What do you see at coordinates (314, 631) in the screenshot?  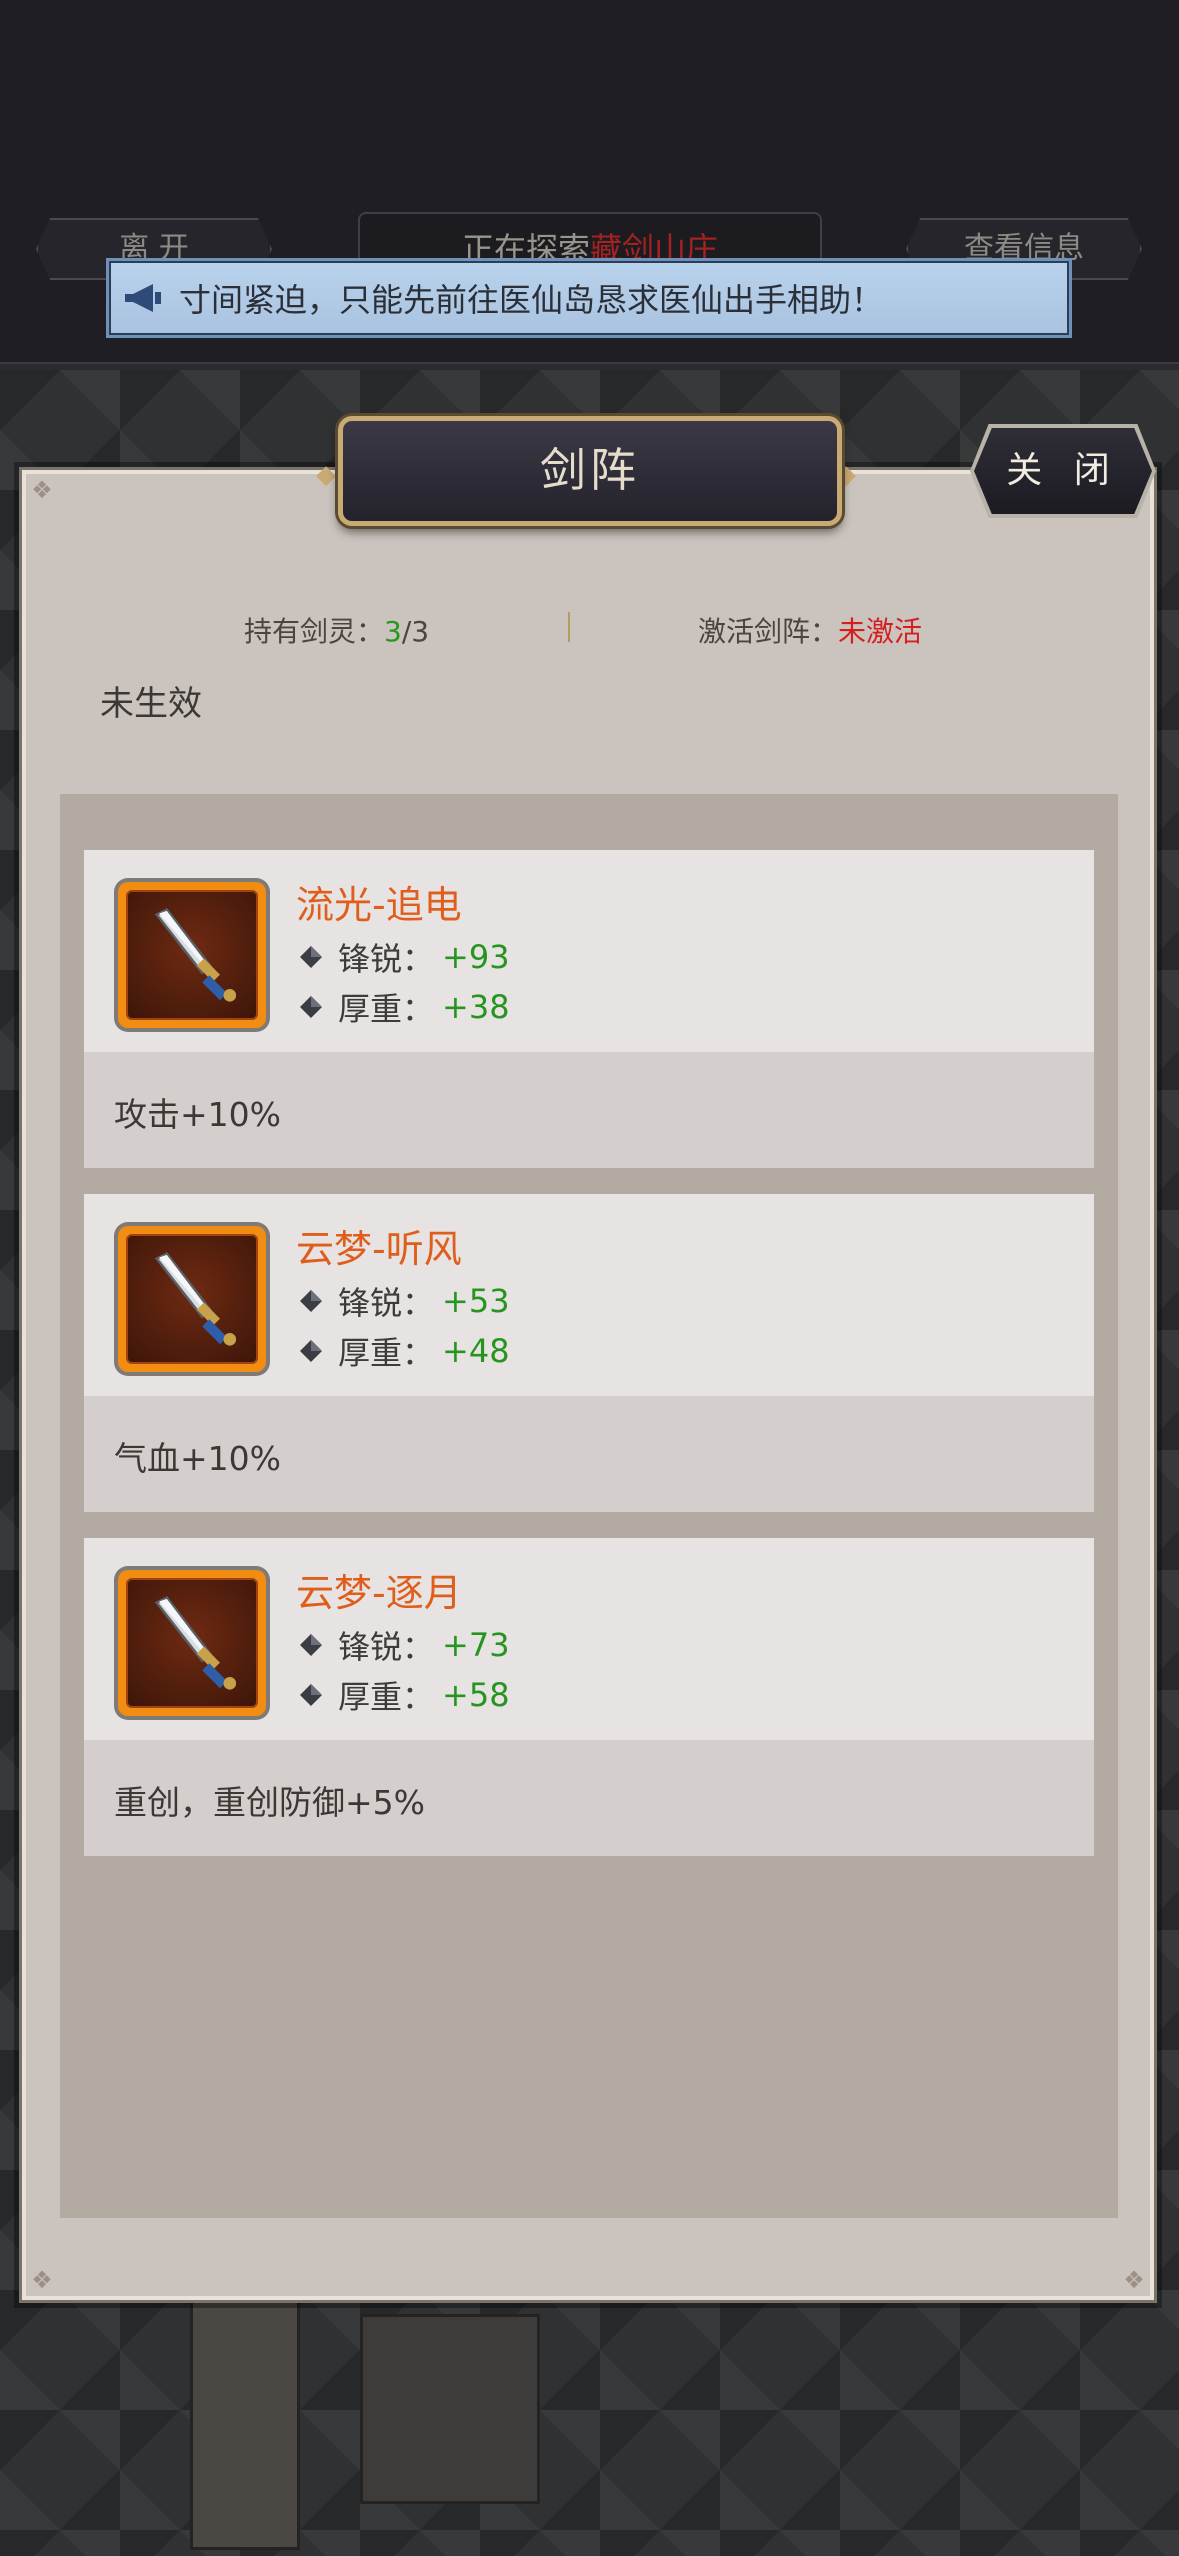 I see `held-label: 持有剑灵：` at bounding box center [314, 631].